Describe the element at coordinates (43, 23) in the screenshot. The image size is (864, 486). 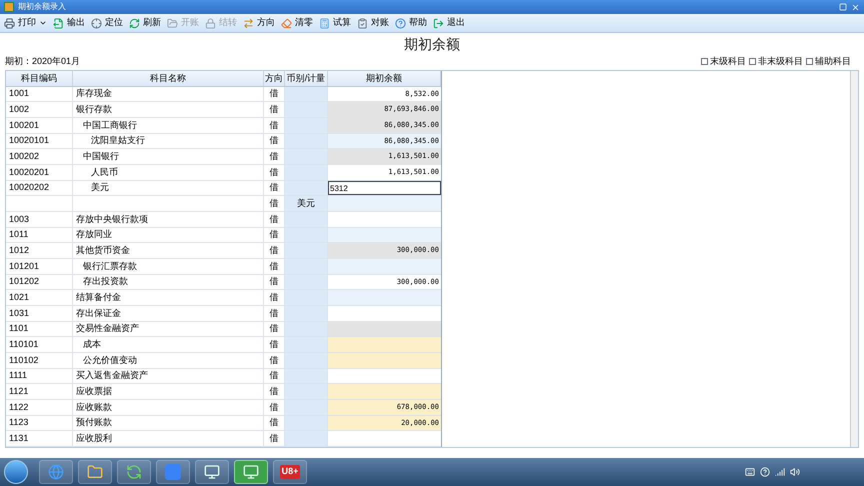
I see `caret-icon` at that location.